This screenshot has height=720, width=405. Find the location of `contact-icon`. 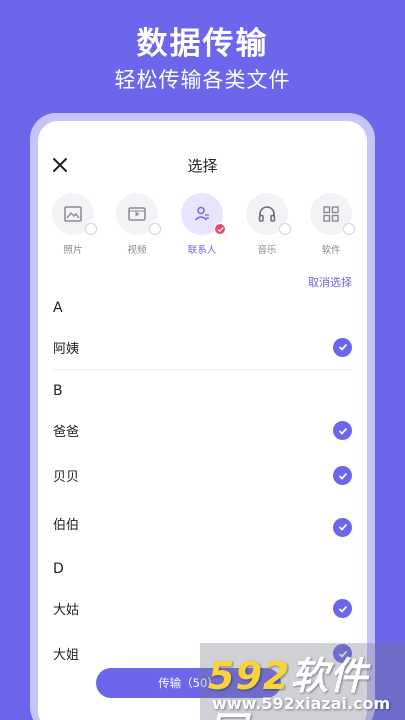

contact-icon is located at coordinates (201, 213).